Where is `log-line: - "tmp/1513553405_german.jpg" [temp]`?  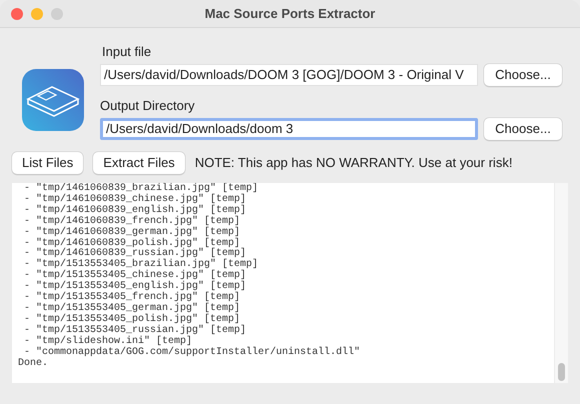
log-line: - "tmp/1513553405_german.jpg" [temp] is located at coordinates (131, 309).